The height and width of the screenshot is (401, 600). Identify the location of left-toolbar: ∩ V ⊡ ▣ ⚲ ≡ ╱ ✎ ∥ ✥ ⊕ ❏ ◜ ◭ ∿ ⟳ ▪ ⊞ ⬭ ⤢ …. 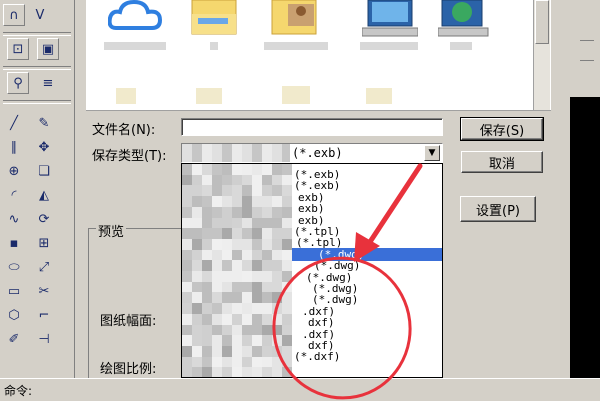
(37, 190).